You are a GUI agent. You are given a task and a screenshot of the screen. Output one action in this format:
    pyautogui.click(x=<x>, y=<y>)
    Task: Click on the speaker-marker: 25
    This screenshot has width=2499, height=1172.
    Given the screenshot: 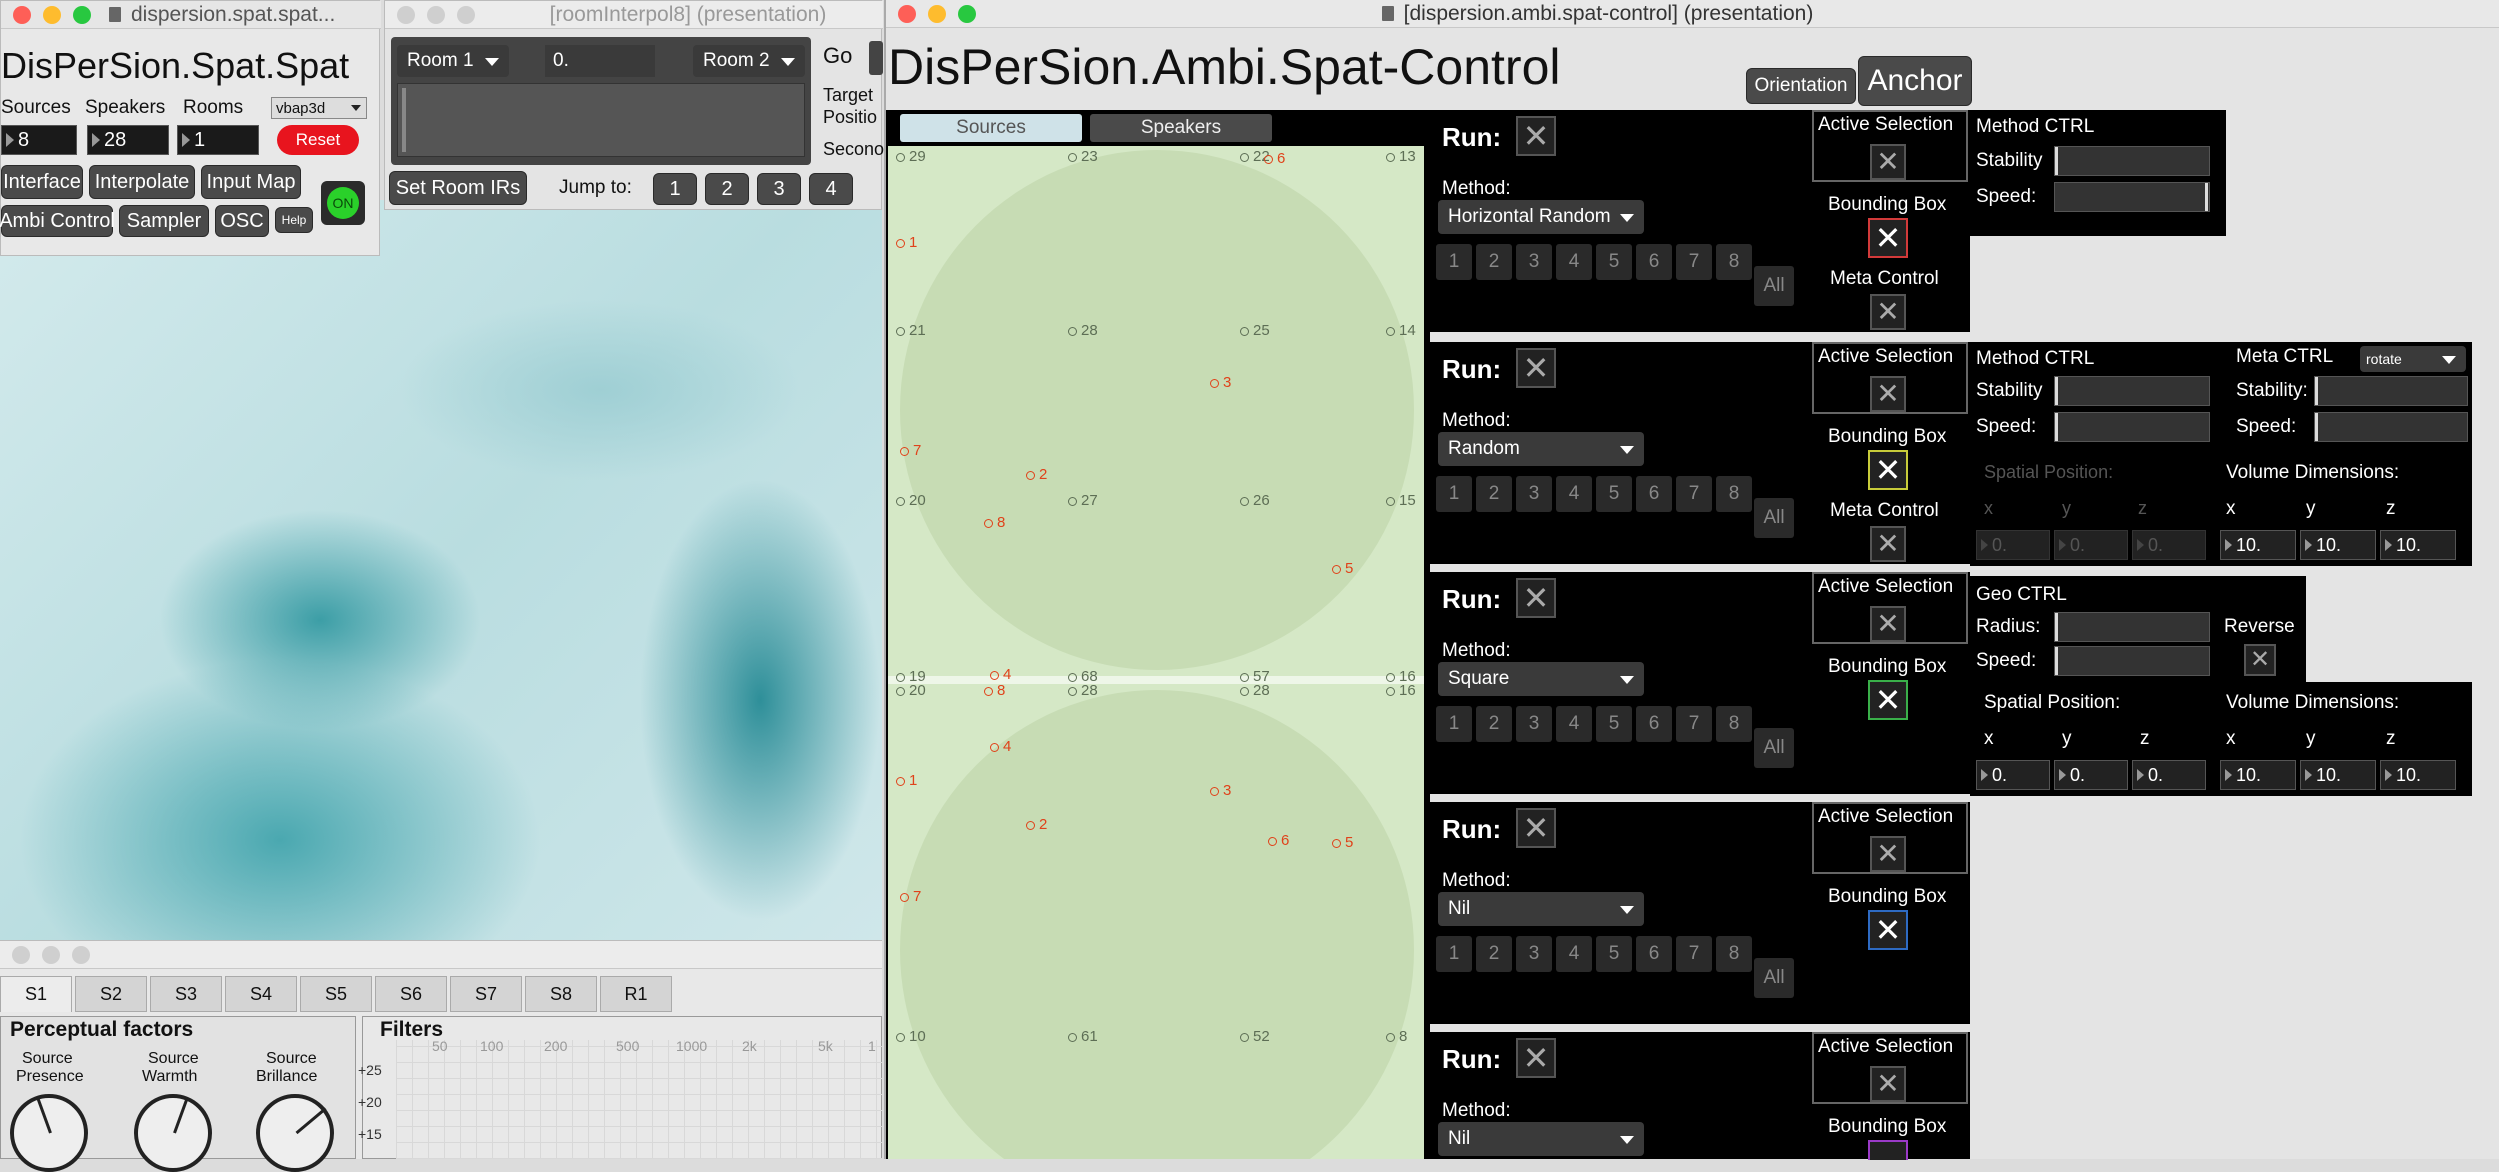 What is the action you would take?
    pyautogui.click(x=1255, y=330)
    